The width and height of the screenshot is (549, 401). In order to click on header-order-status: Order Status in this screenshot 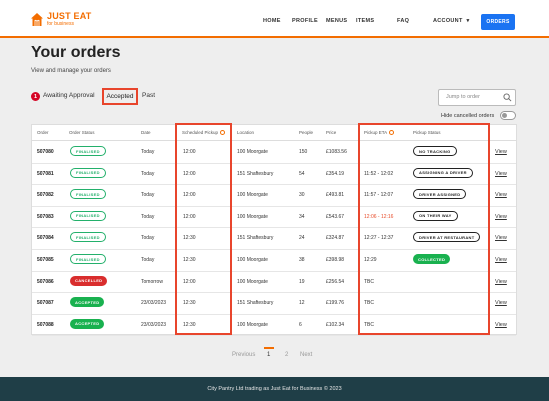, I will do `click(82, 132)`.